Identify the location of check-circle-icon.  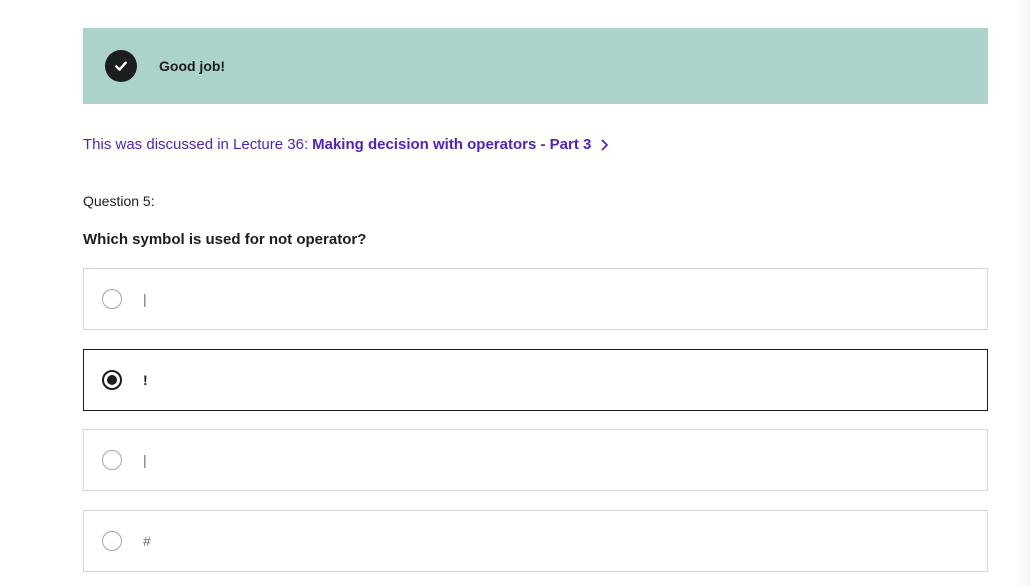
(121, 66).